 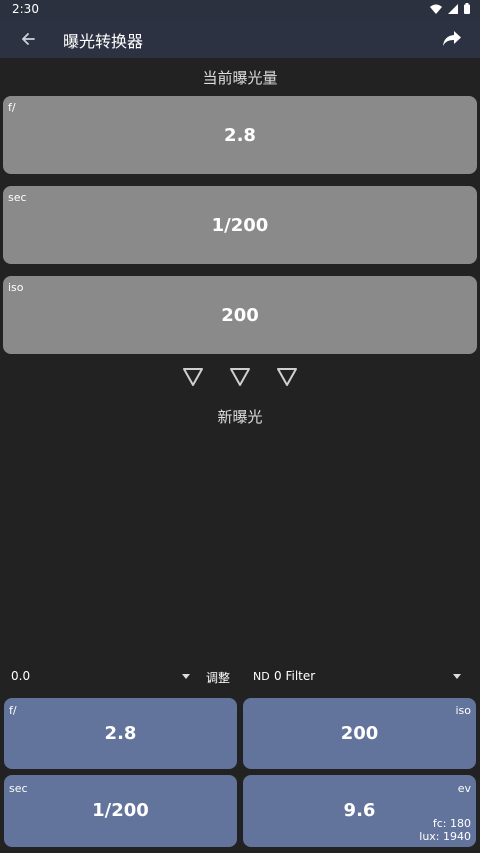 What do you see at coordinates (240, 9) in the screenshot?
I see `status-bar: 2:30` at bounding box center [240, 9].